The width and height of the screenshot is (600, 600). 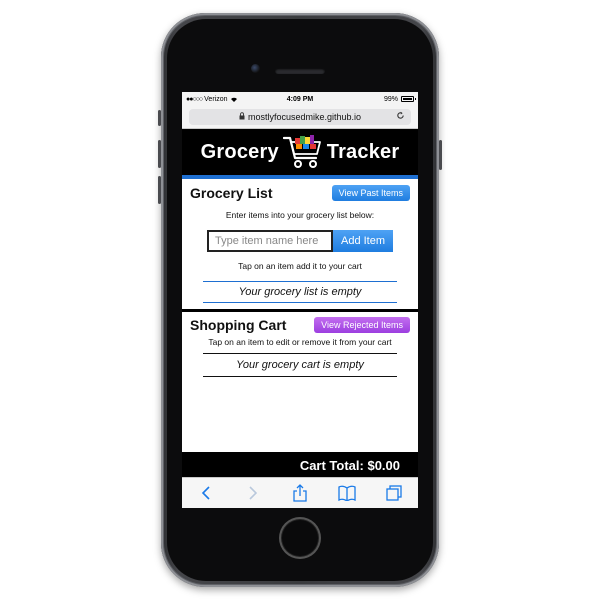 What do you see at coordinates (242, 117) in the screenshot?
I see `lock-icon` at bounding box center [242, 117].